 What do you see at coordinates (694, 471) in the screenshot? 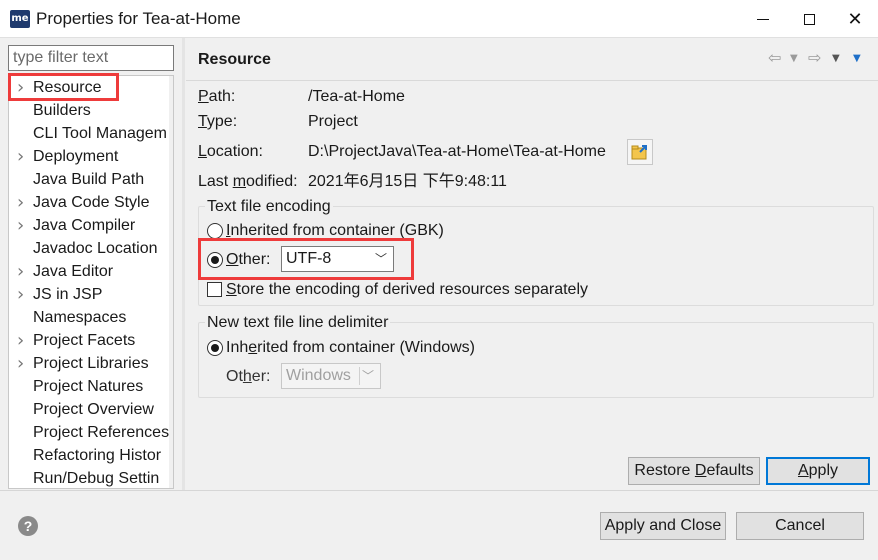
I see `restore-defaults-button: Restore Defaults` at bounding box center [694, 471].